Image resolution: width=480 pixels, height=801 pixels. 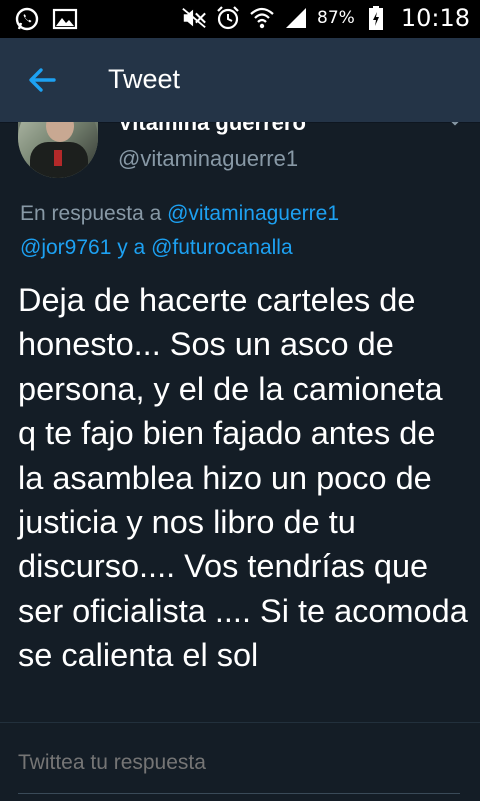 What do you see at coordinates (455, 124) in the screenshot?
I see `chevron-down-icon` at bounding box center [455, 124].